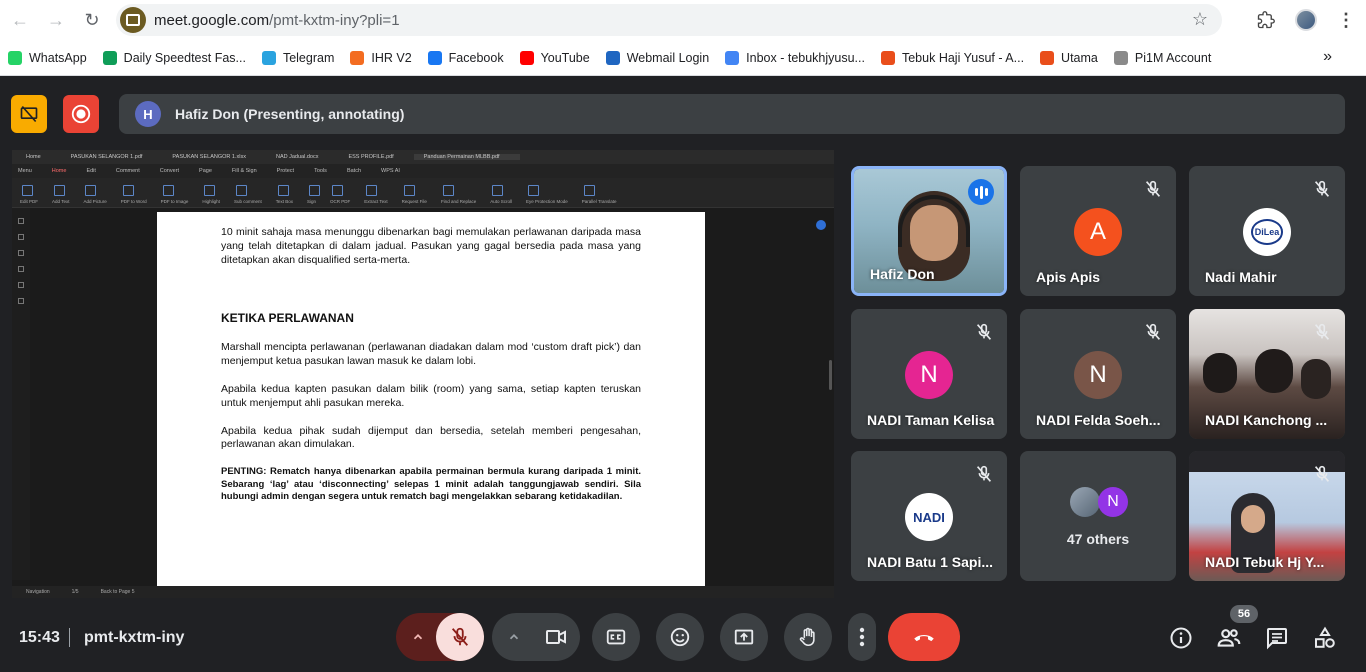  I want to click on bookmark-item: YouTube, so click(554, 57).